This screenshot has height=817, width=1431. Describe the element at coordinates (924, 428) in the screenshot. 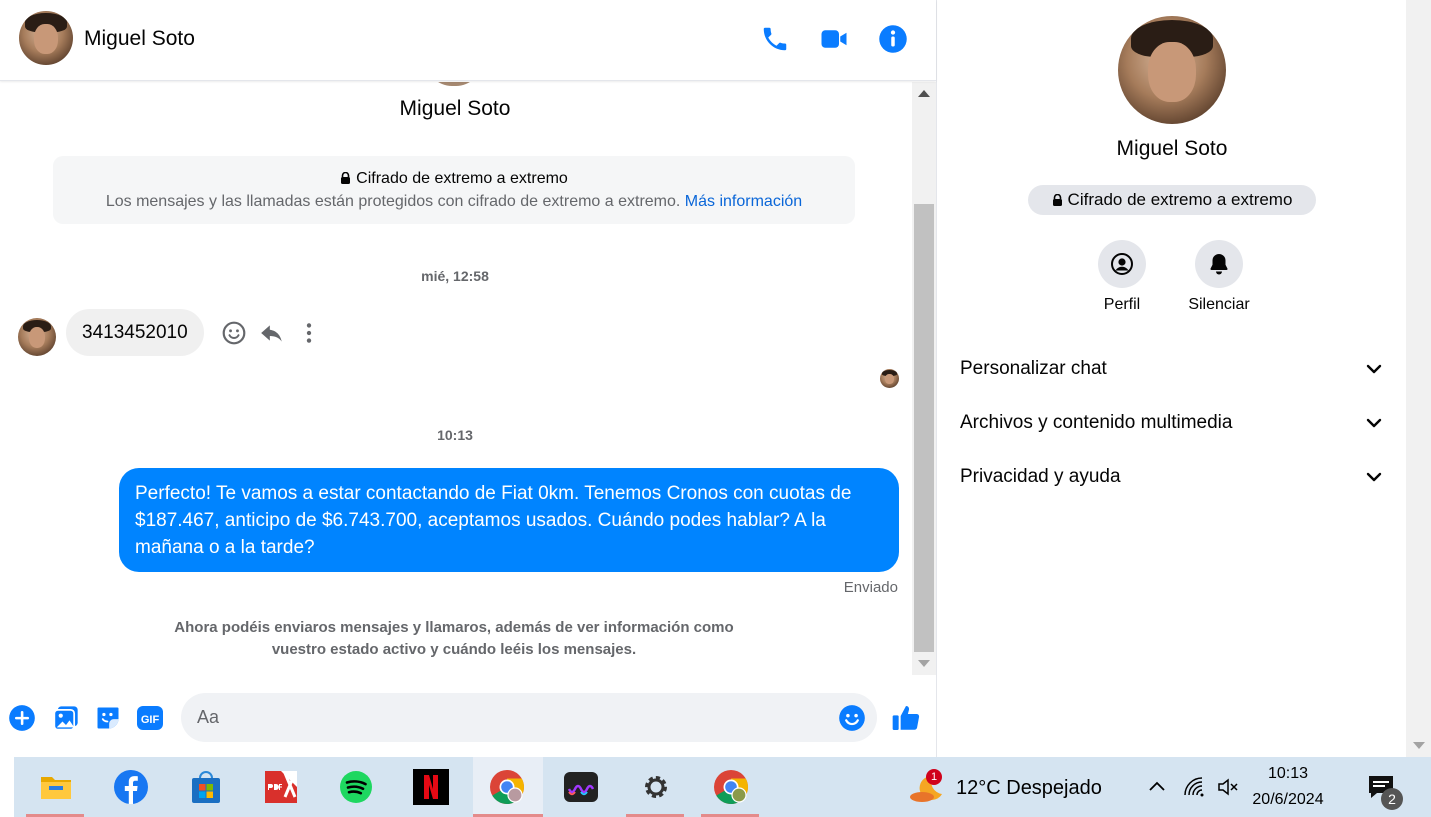

I see `scrollbar-thumb` at that location.